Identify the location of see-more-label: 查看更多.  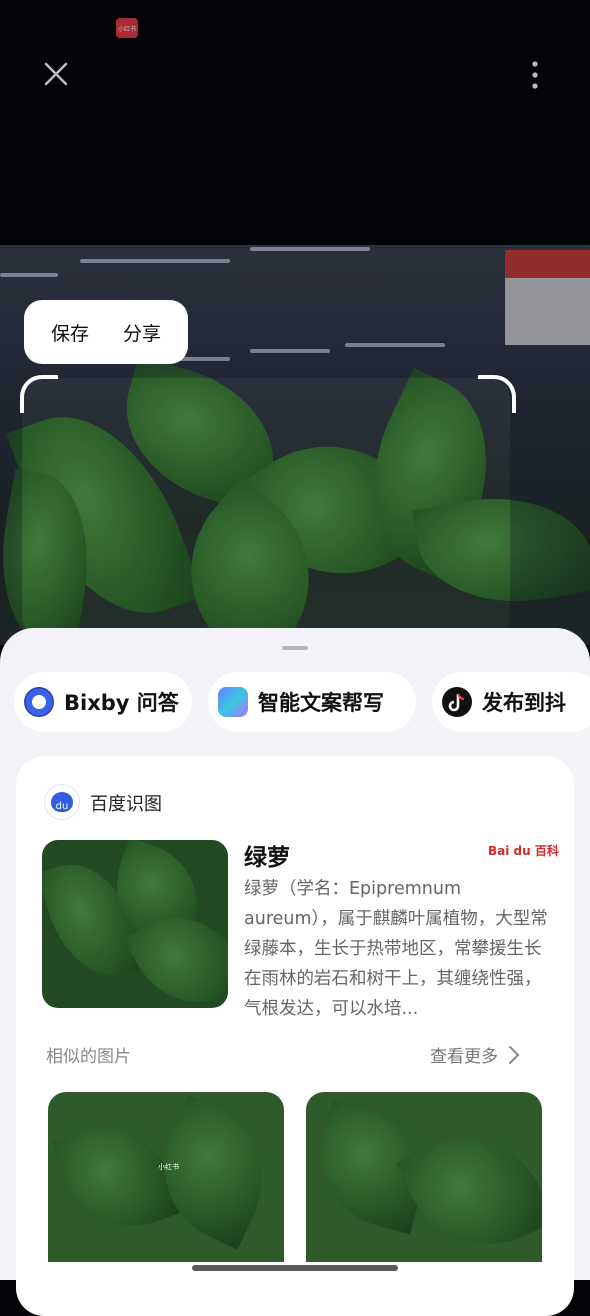
(464, 1057).